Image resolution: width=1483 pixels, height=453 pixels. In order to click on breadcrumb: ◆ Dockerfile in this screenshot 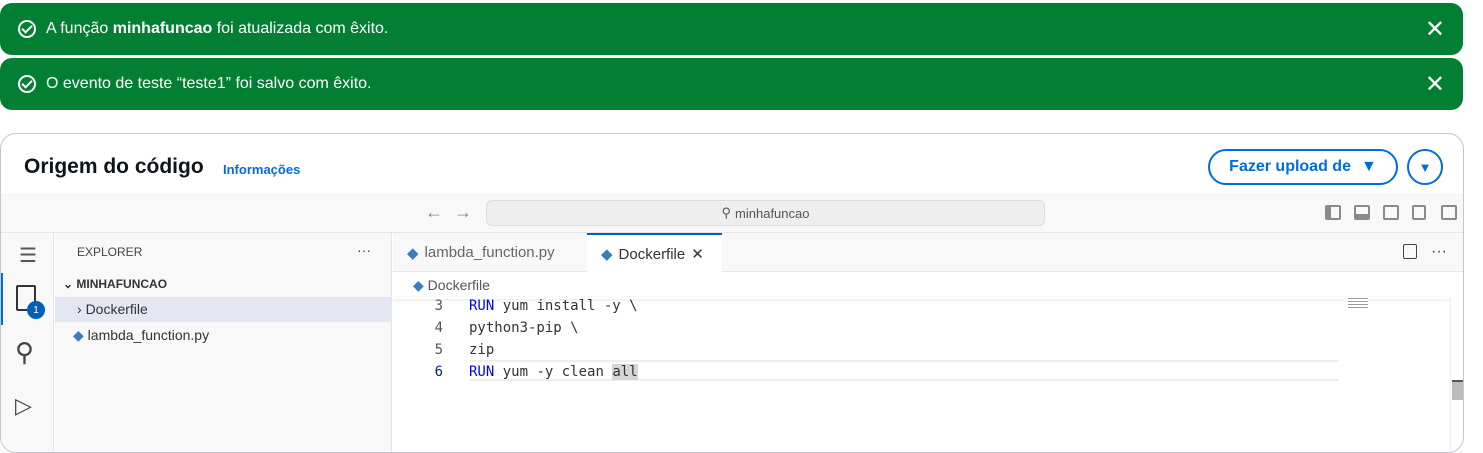, I will do `click(451, 285)`.